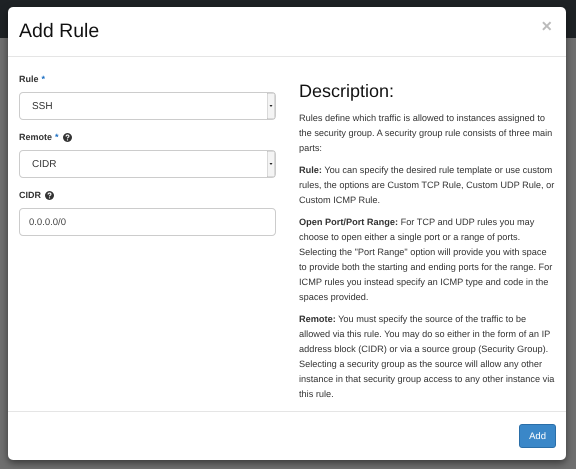 The image size is (576, 469). Describe the element at coordinates (35, 137) in the screenshot. I see `field-label: Remote` at that location.